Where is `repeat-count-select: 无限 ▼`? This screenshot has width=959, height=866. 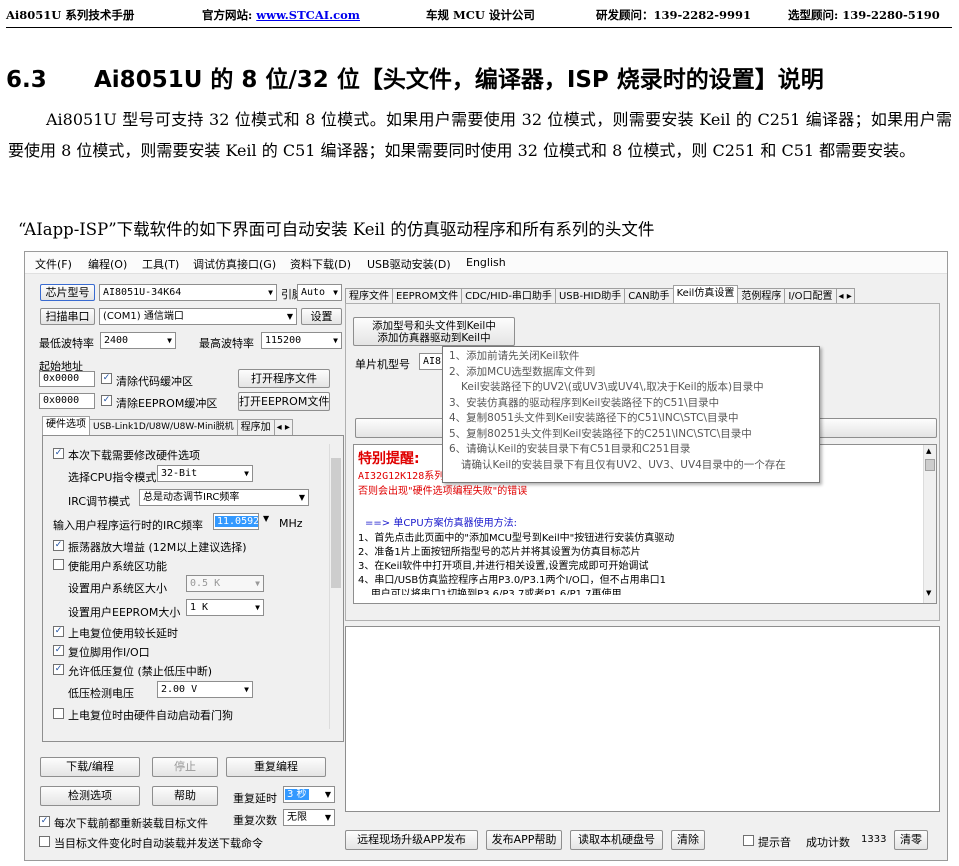 repeat-count-select: 无限 ▼ is located at coordinates (309, 817).